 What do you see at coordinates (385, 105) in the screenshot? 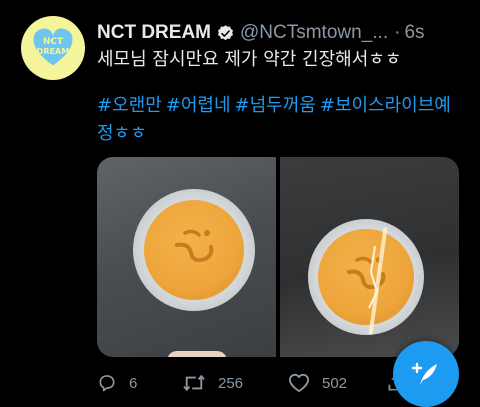
I see `hashtag-link: #보이스라이브예` at bounding box center [385, 105].